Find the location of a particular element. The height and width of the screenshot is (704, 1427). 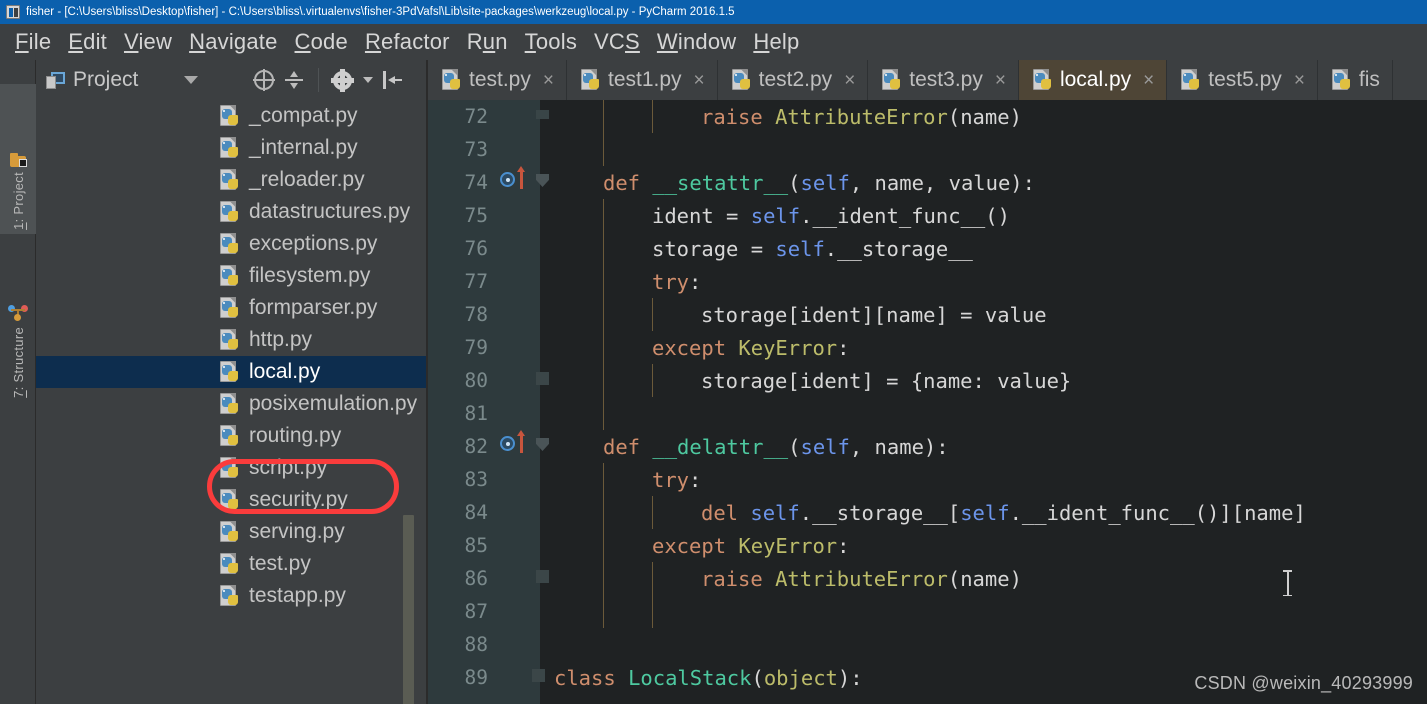

code-line: 76 storage = self.__storage__ is located at coordinates (927, 248).